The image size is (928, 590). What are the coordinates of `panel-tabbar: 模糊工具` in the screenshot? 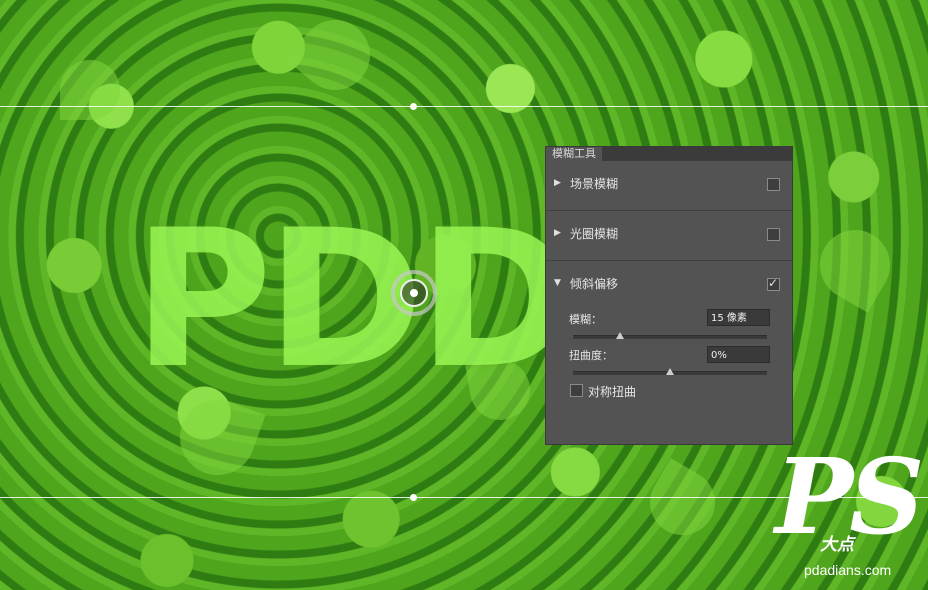 It's located at (669, 154).